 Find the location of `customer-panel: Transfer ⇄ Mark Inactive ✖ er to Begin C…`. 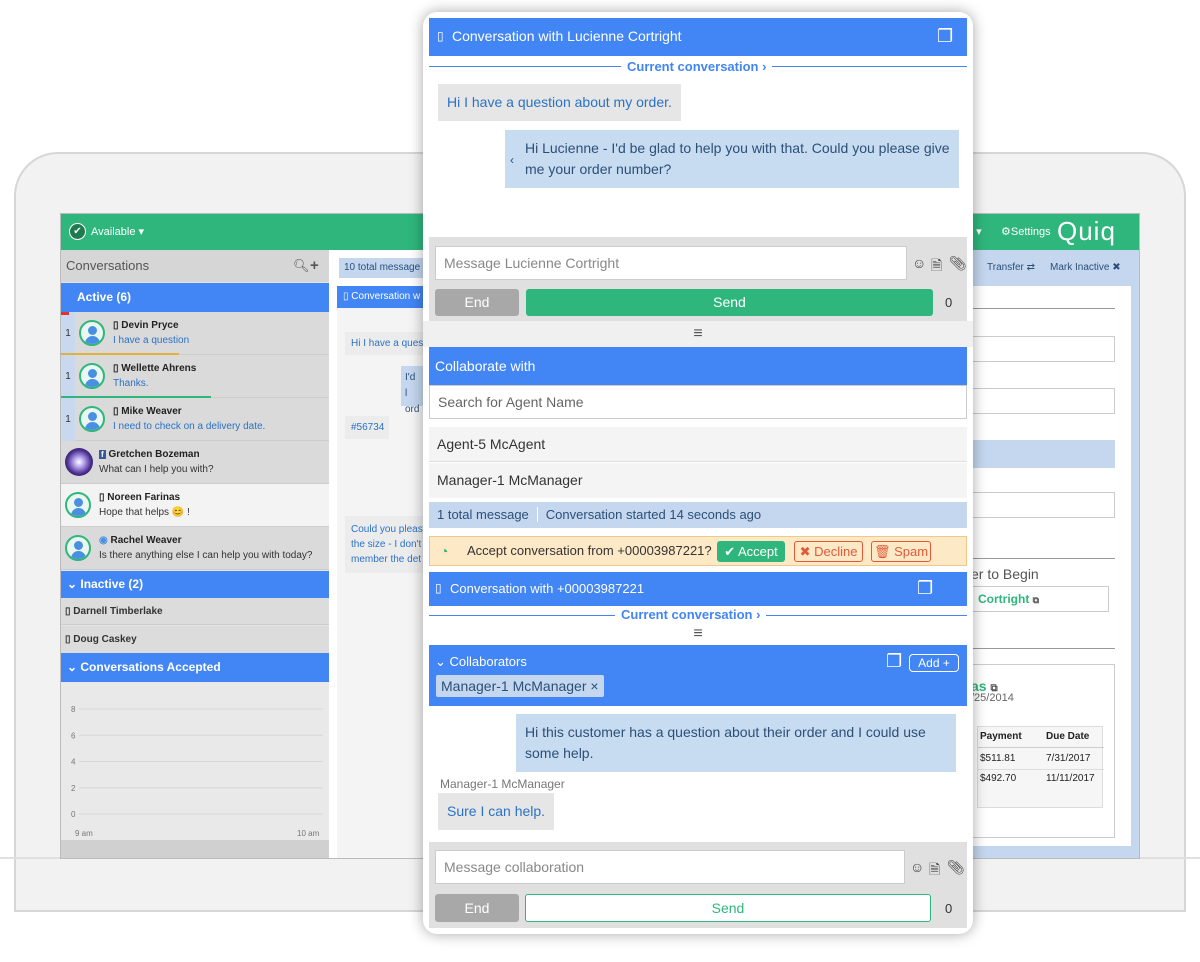

customer-panel: Transfer ⇄ Mark Inactive ✖ er to Begin C… is located at coordinates (1055, 554).